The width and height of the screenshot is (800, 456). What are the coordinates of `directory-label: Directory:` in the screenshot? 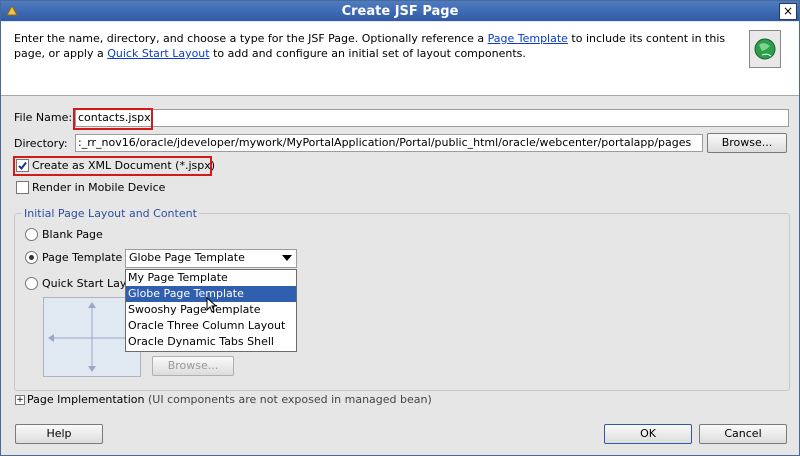 It's located at (41, 143).